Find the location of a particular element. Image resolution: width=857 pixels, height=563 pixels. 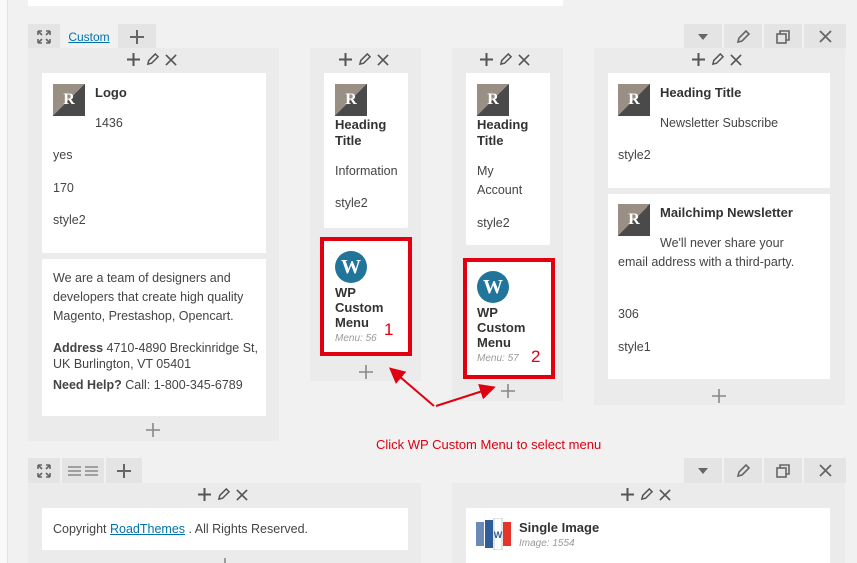

copyright-prefix: Copyright is located at coordinates (81, 529).